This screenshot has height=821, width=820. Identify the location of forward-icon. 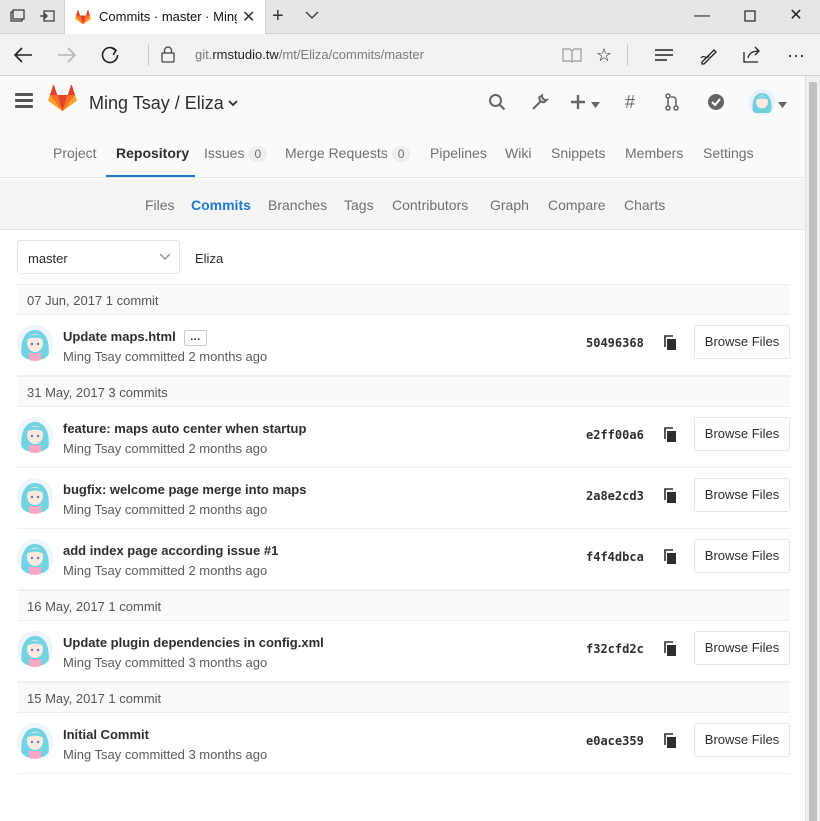
(67, 55).